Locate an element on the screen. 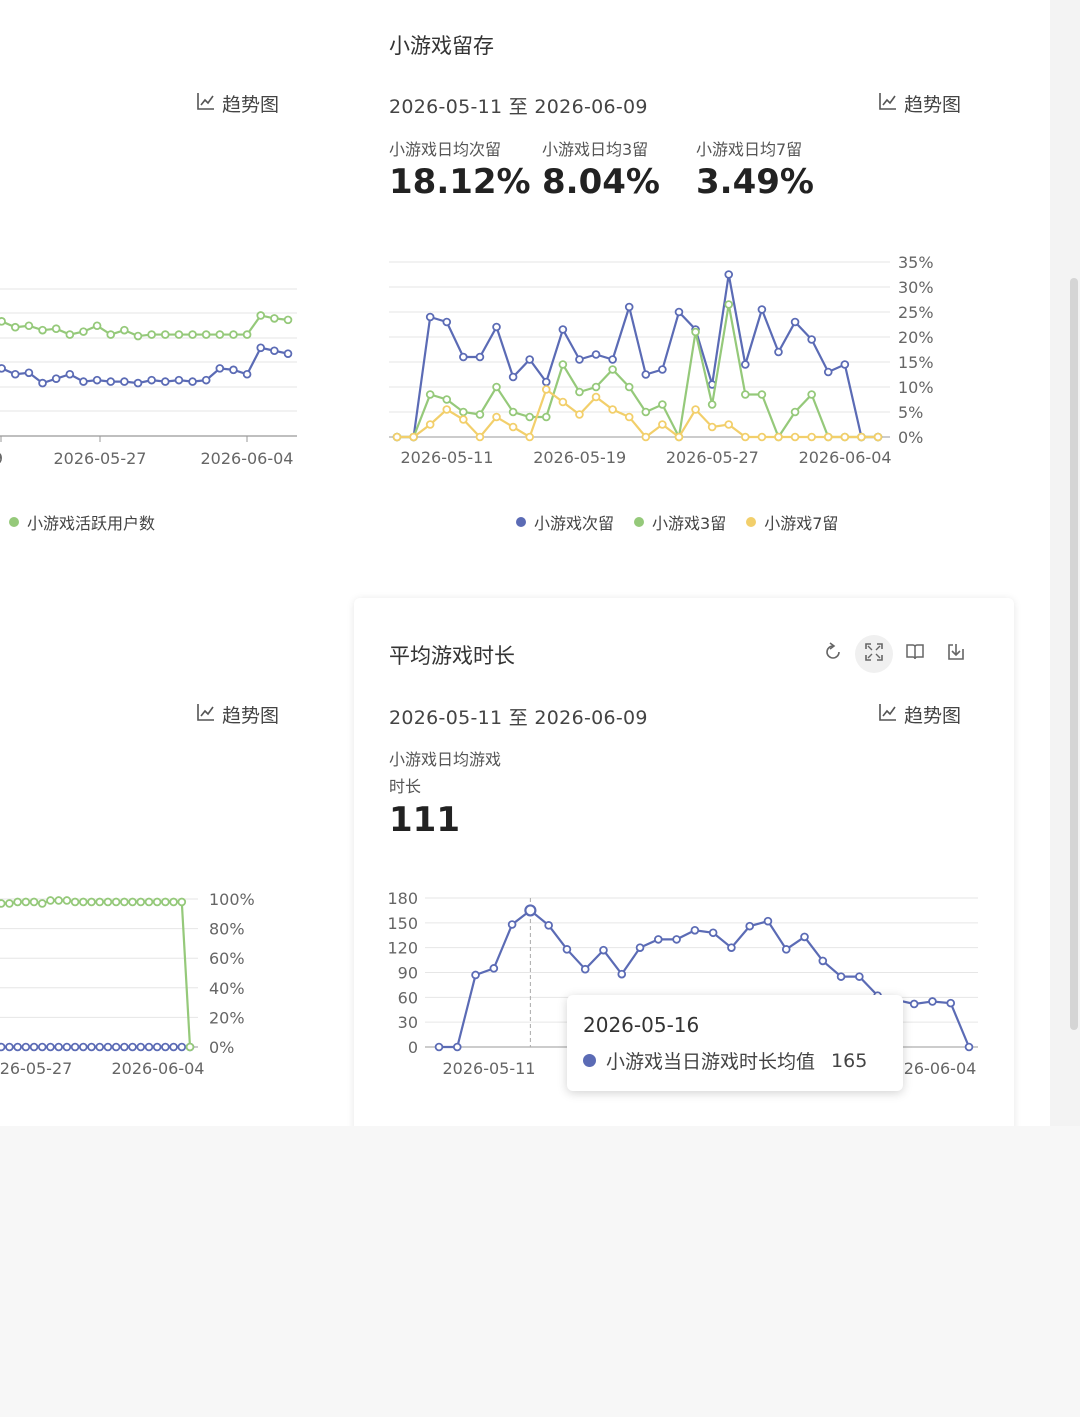  duration-metric-value: 111 is located at coordinates (424, 820).